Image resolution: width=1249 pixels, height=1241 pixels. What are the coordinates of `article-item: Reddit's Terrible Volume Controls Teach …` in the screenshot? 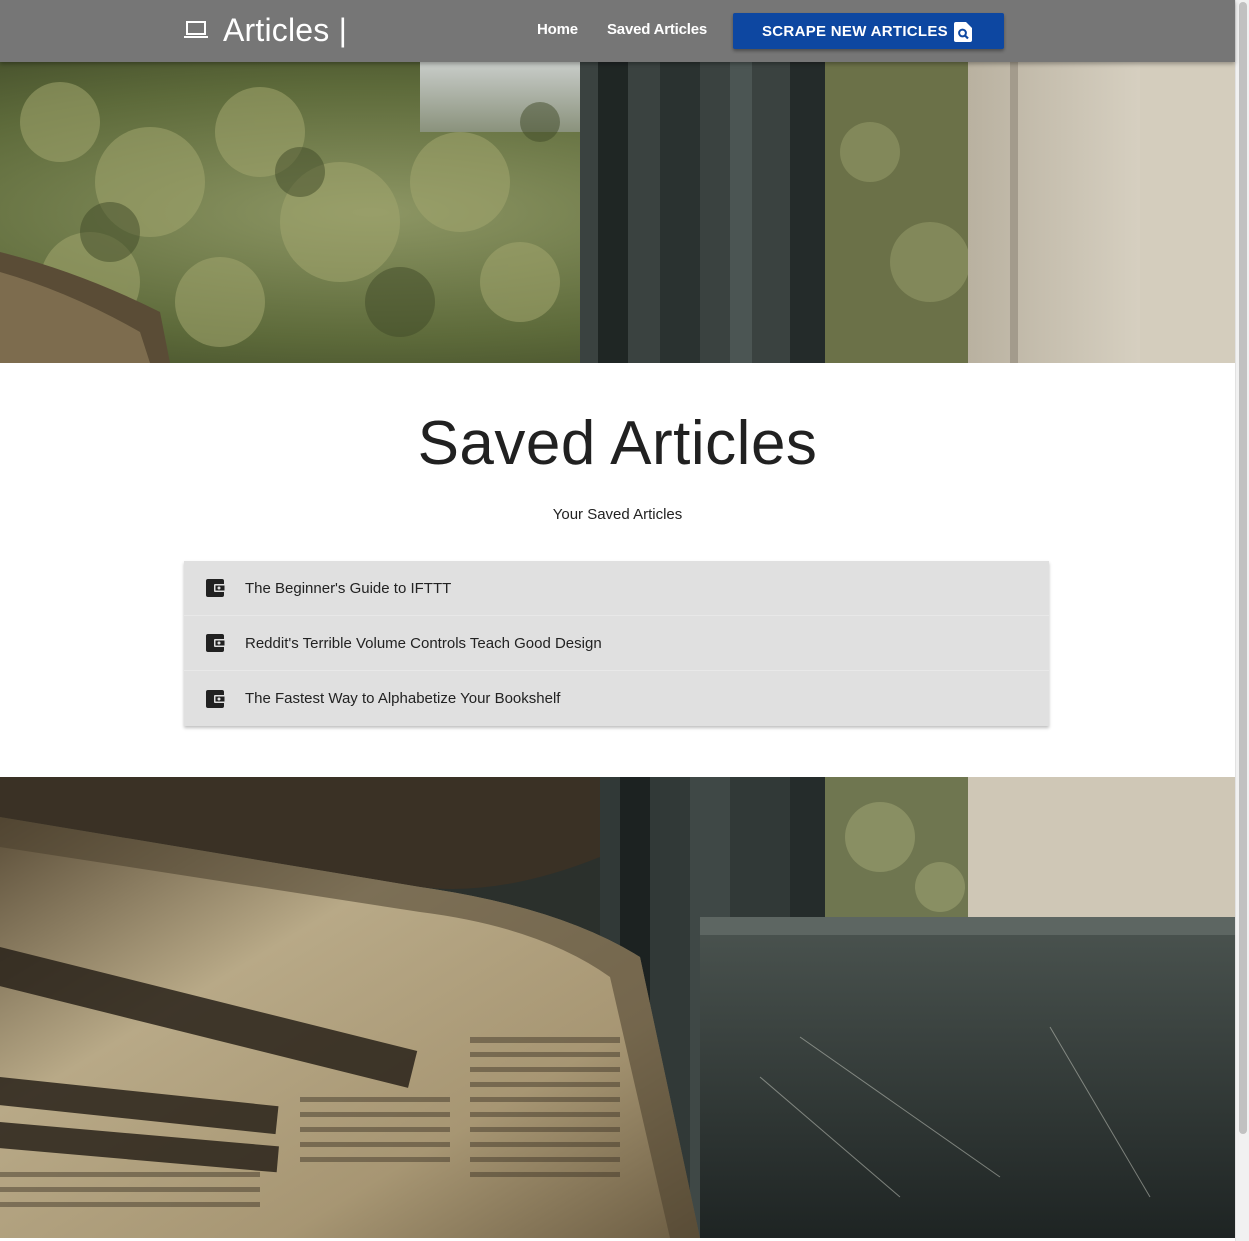 It's located at (616, 643).